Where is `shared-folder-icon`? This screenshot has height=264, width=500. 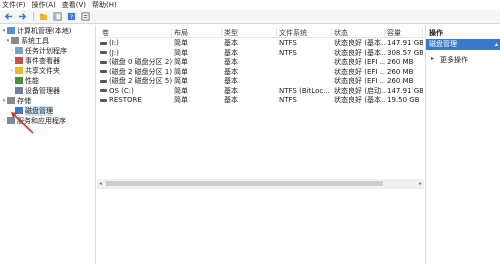 shared-folder-icon is located at coordinates (19, 70).